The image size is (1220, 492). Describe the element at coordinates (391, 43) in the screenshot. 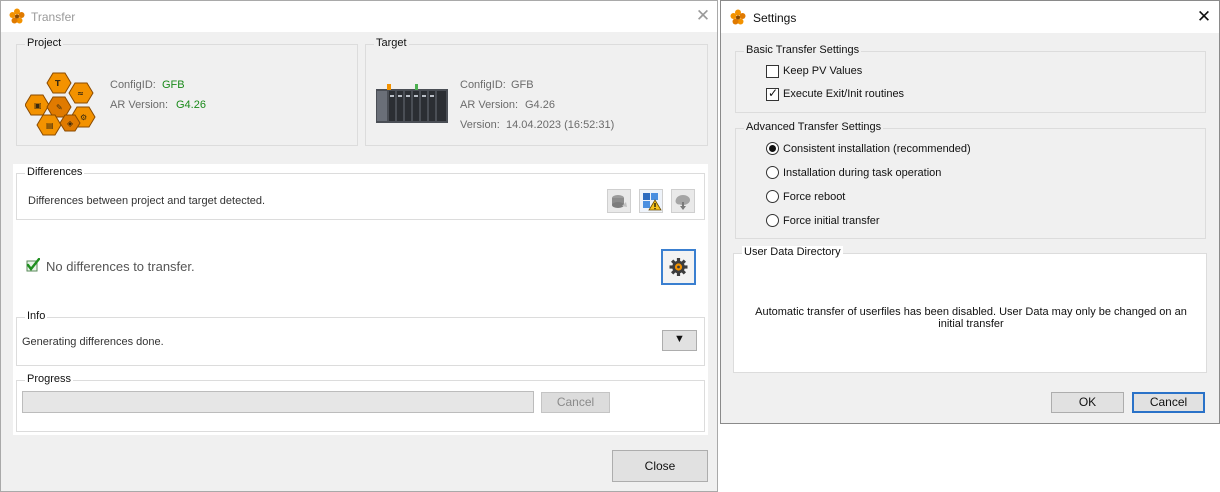

I see `target-group-label: Target` at that location.